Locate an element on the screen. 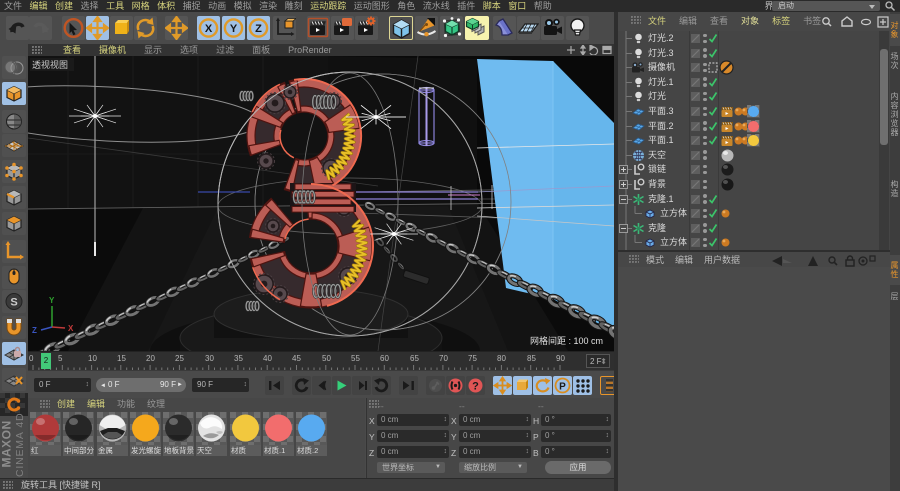 This screenshot has width=900, height=491. svg-text: 透视视图 is located at coordinates (50, 64).